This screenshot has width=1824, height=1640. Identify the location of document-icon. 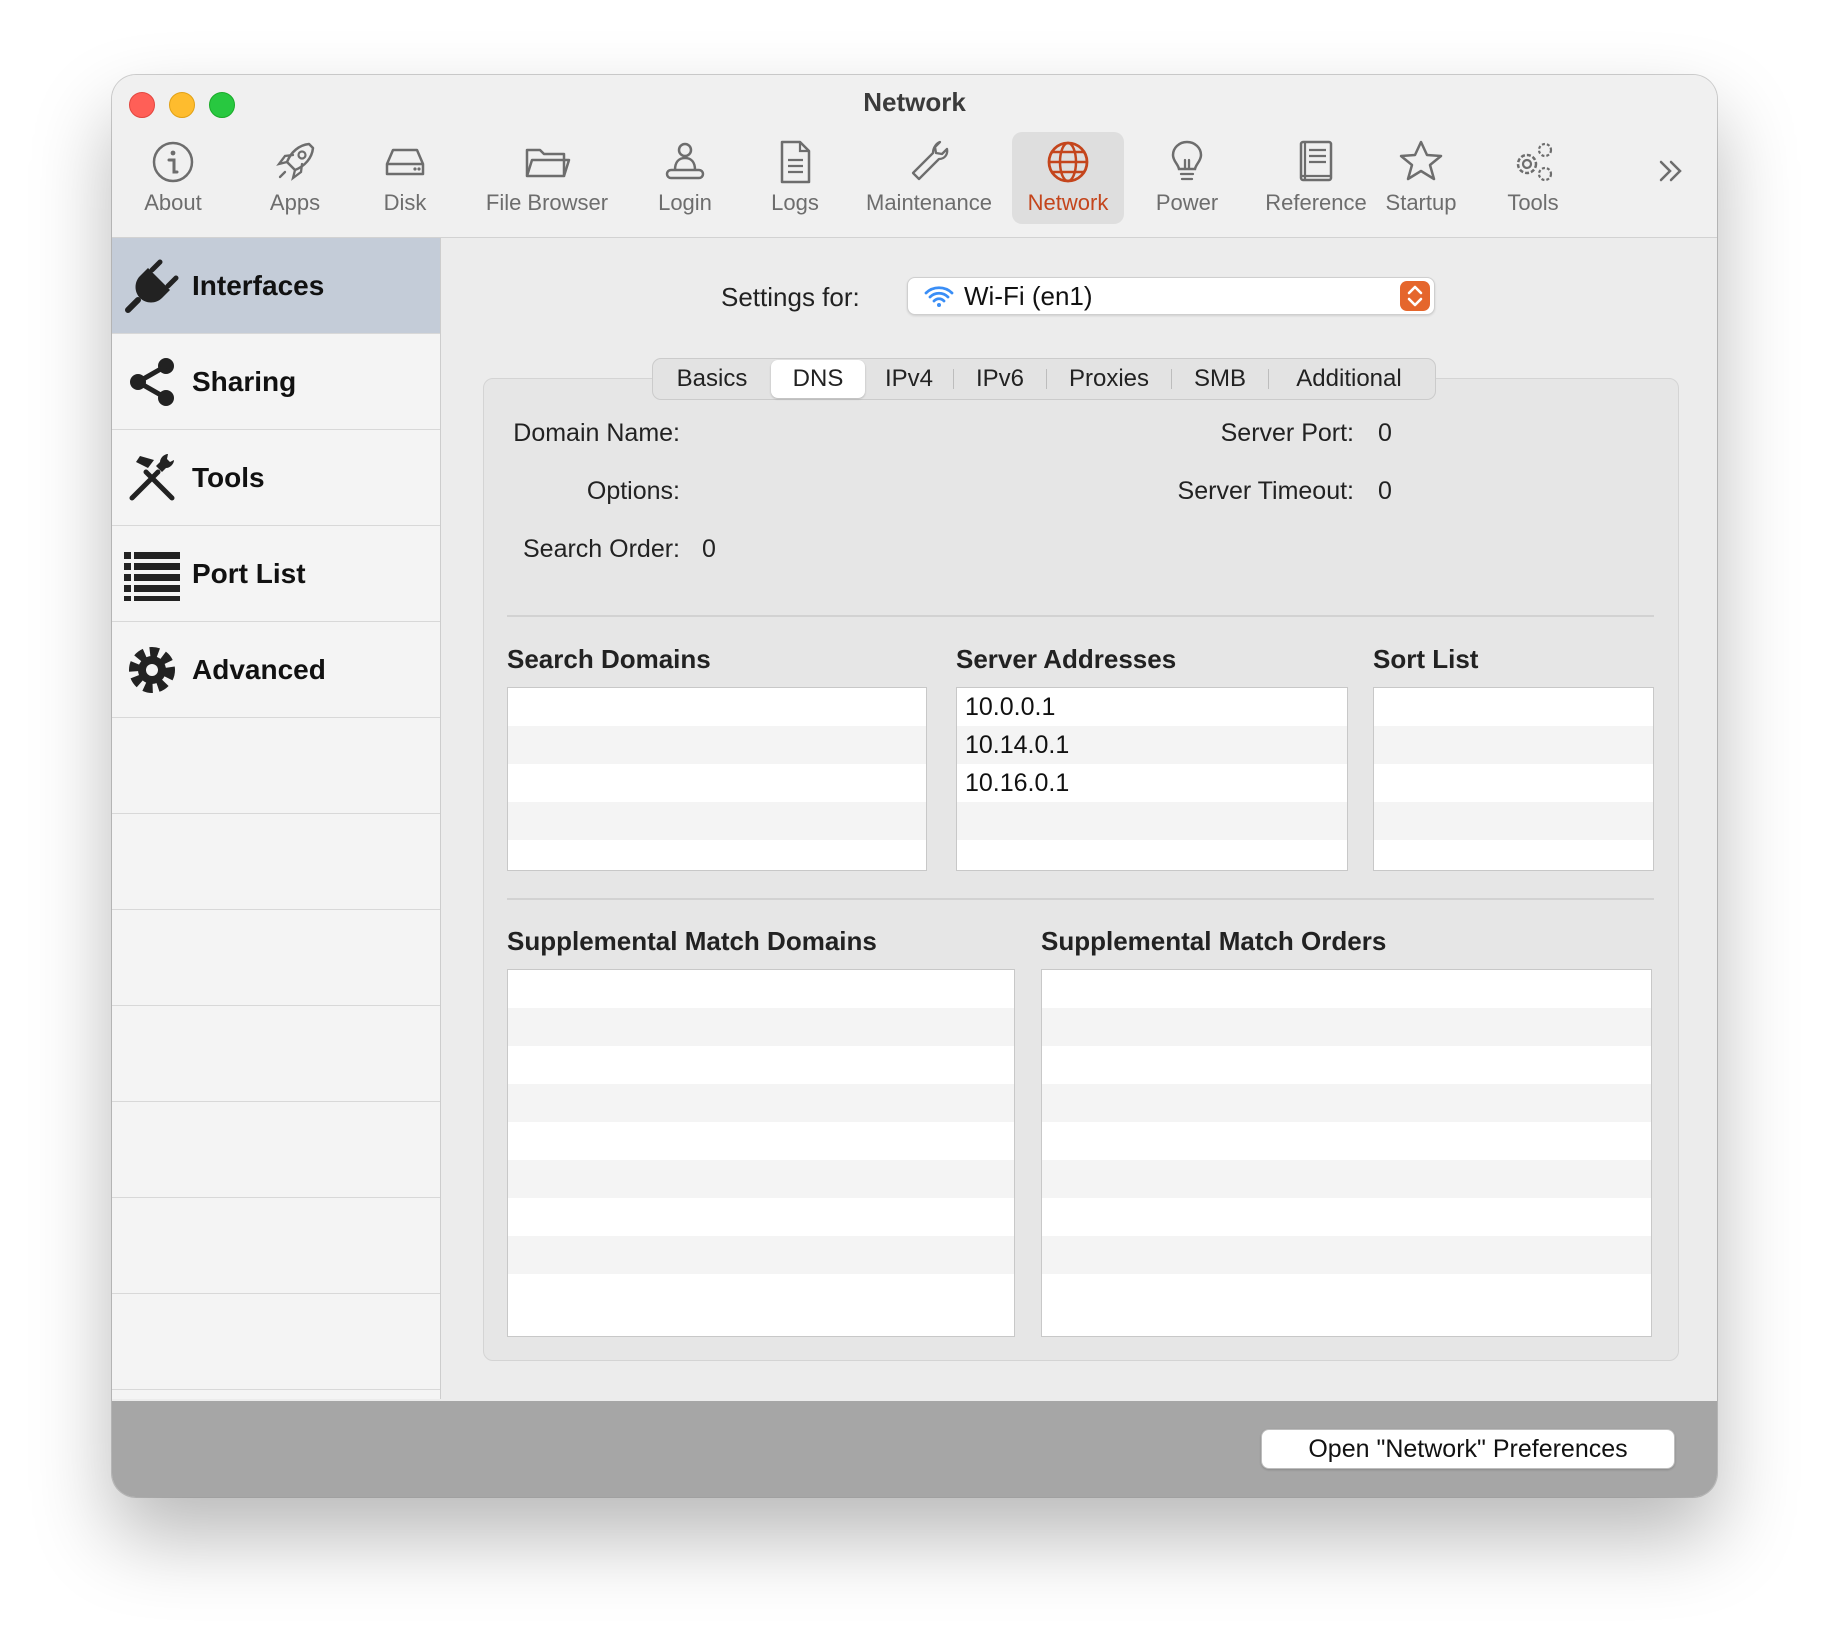
(795, 162).